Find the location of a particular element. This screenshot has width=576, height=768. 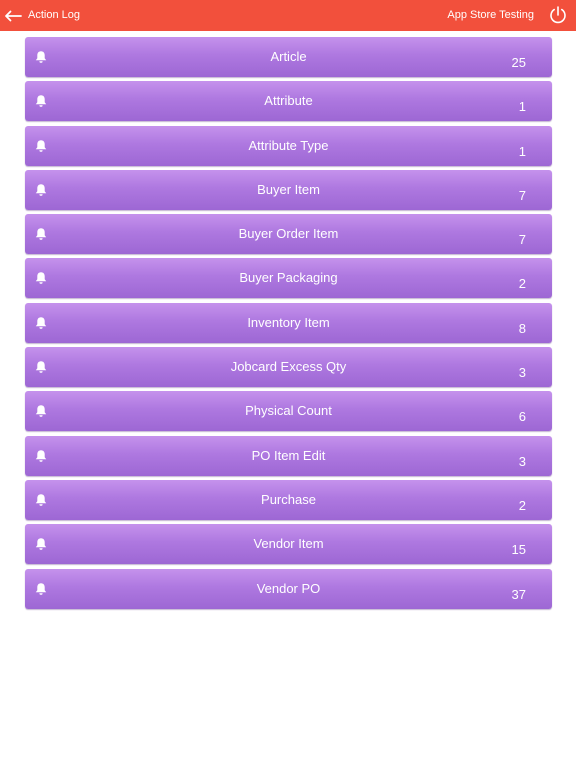

list-item-buyer-item: Buyer Item 7 is located at coordinates (288, 189).